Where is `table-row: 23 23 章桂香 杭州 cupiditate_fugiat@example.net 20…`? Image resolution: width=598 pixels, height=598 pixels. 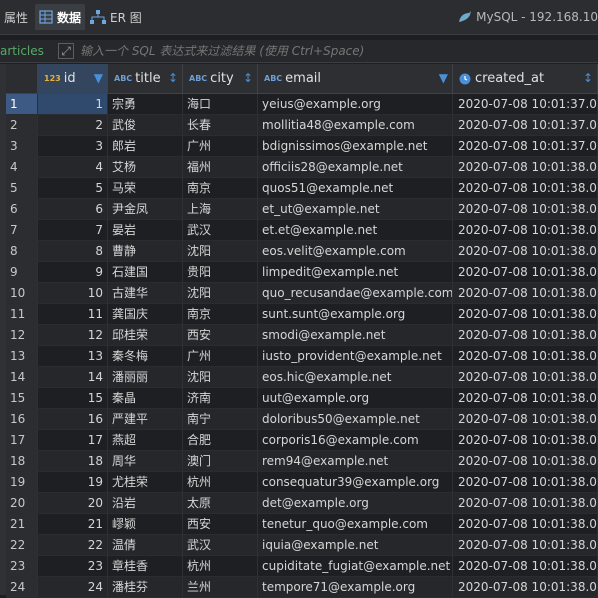
table-row: 23 23 章桂香 杭州 cupiditate_fugiat@example.net 20… is located at coordinates (302, 566).